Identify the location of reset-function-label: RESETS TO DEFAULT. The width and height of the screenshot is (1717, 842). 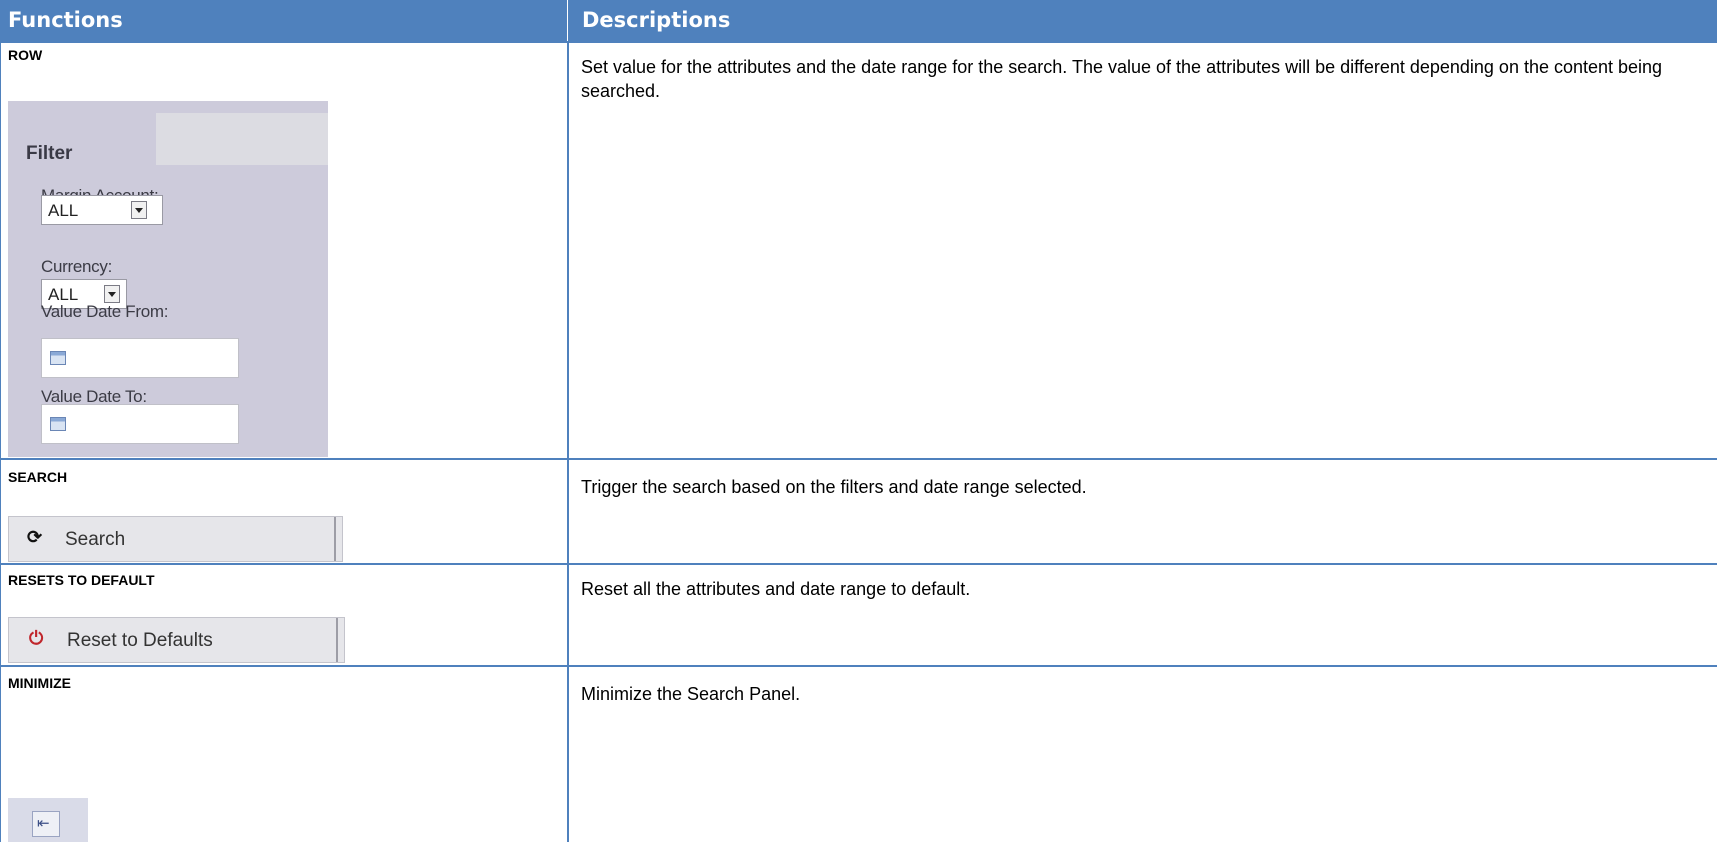
(81, 580).